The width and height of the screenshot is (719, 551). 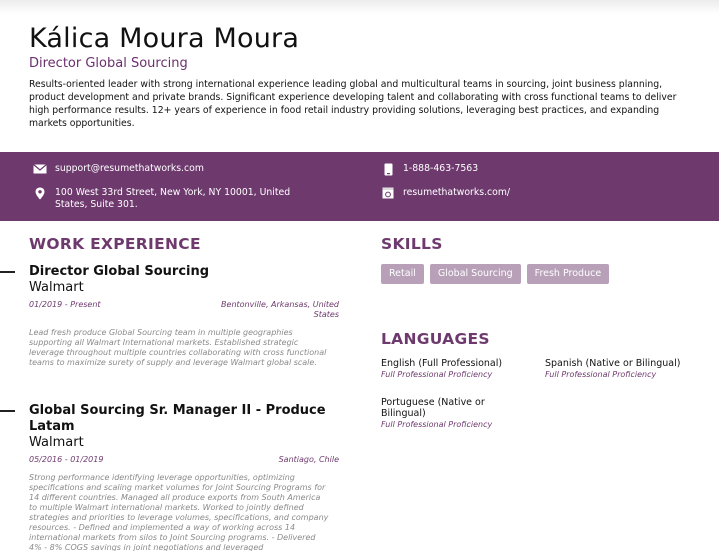 What do you see at coordinates (119, 271) in the screenshot?
I see `job-title: Director Global Sourcing` at bounding box center [119, 271].